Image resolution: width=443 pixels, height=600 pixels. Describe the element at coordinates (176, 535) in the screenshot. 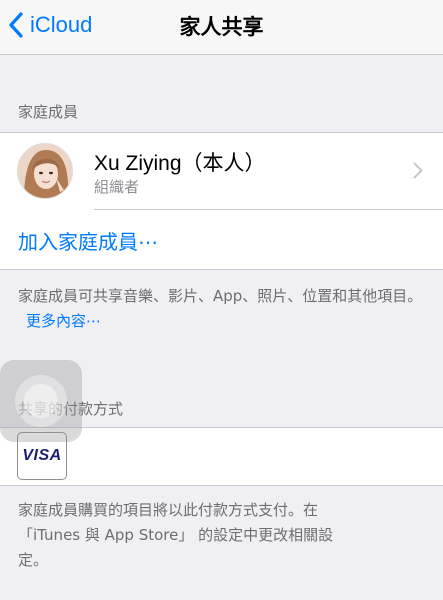

I see `payment-footer-line: 「iTunes 與 App Store」 的設定中更改相關設` at that location.